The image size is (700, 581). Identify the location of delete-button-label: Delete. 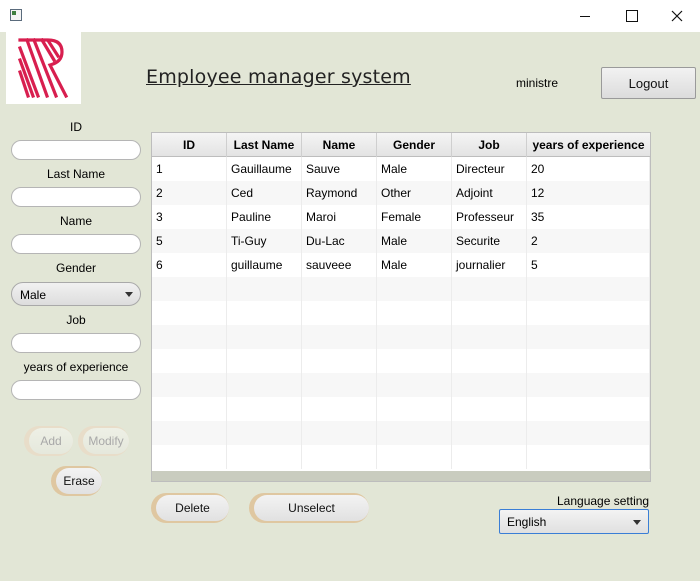
(192, 508).